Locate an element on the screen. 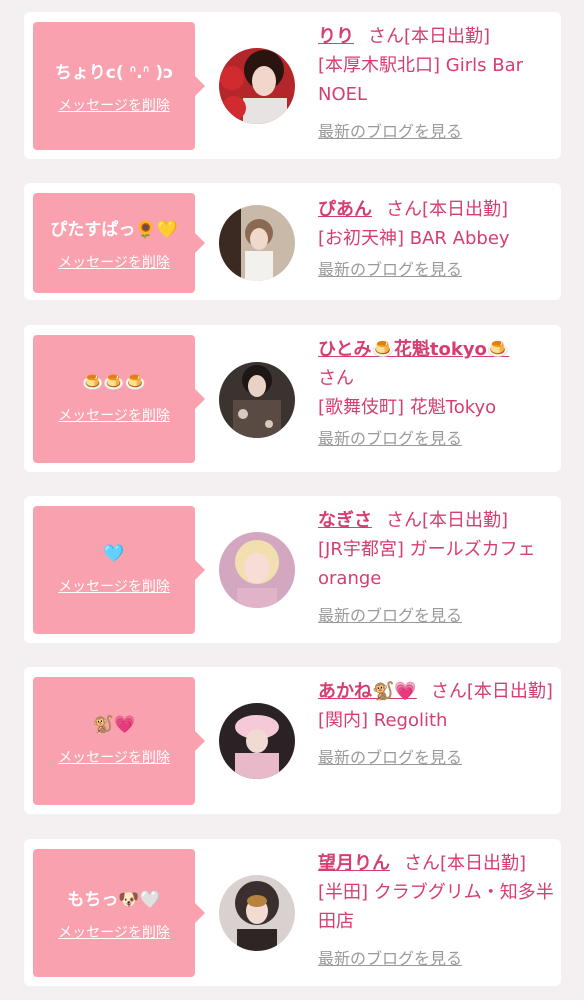  shop-info: [関内] Regolith is located at coordinates (383, 720).